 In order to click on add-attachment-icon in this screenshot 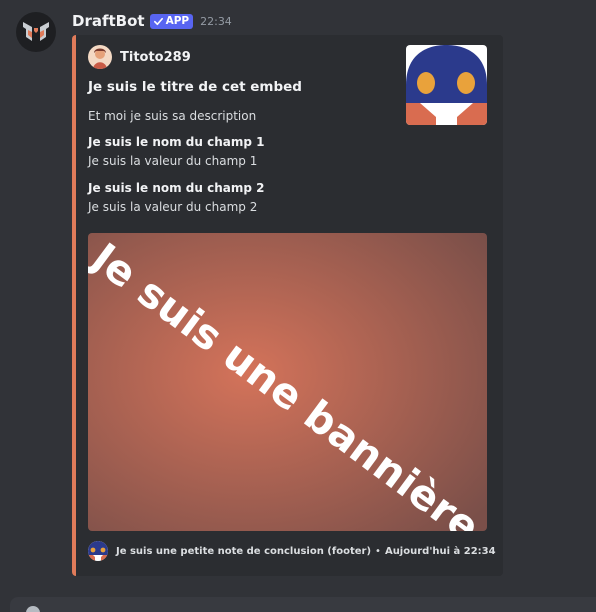, I will do `click(33, 609)`.